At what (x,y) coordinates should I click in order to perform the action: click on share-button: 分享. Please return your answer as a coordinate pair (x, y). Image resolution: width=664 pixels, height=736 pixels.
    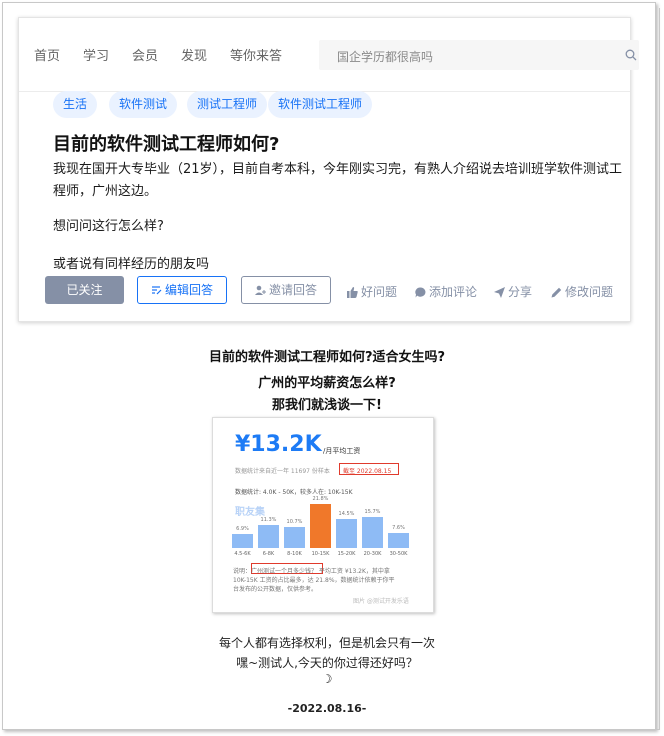
    Looking at the image, I should click on (513, 291).